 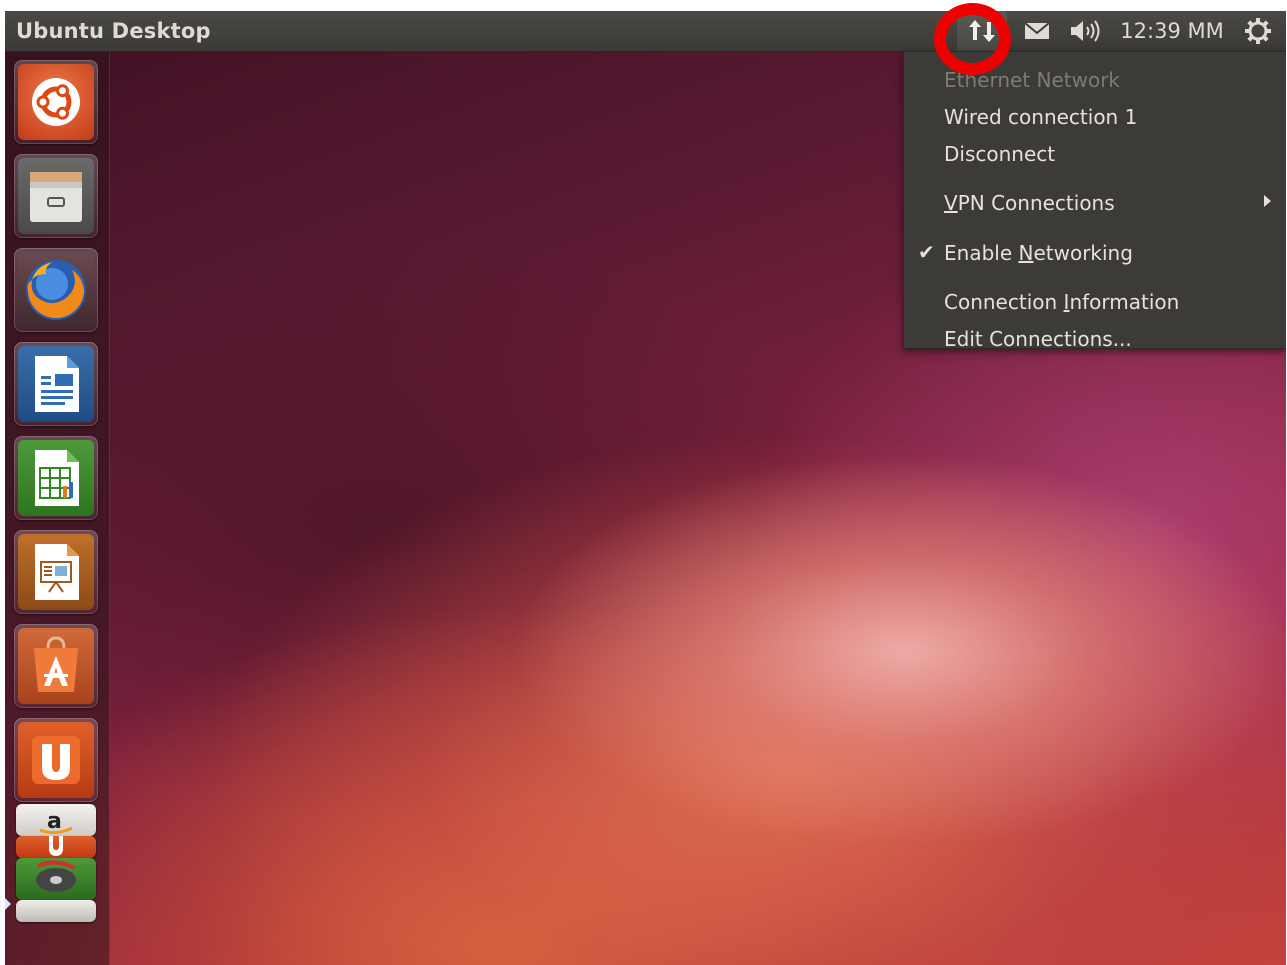 I want to click on launcher-item-stacked-misc, so click(x=56, y=911).